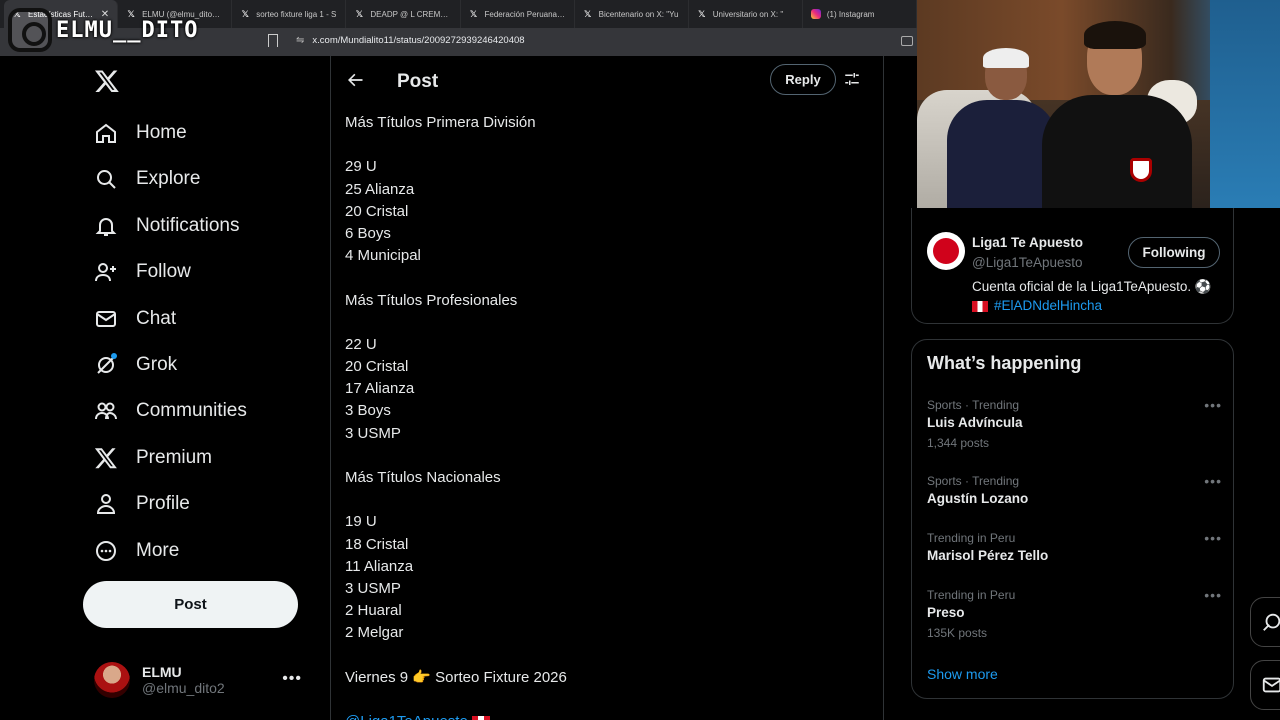 This screenshot has height=720, width=1280. I want to click on site-settings-icon: ⇋, so click(300, 40).